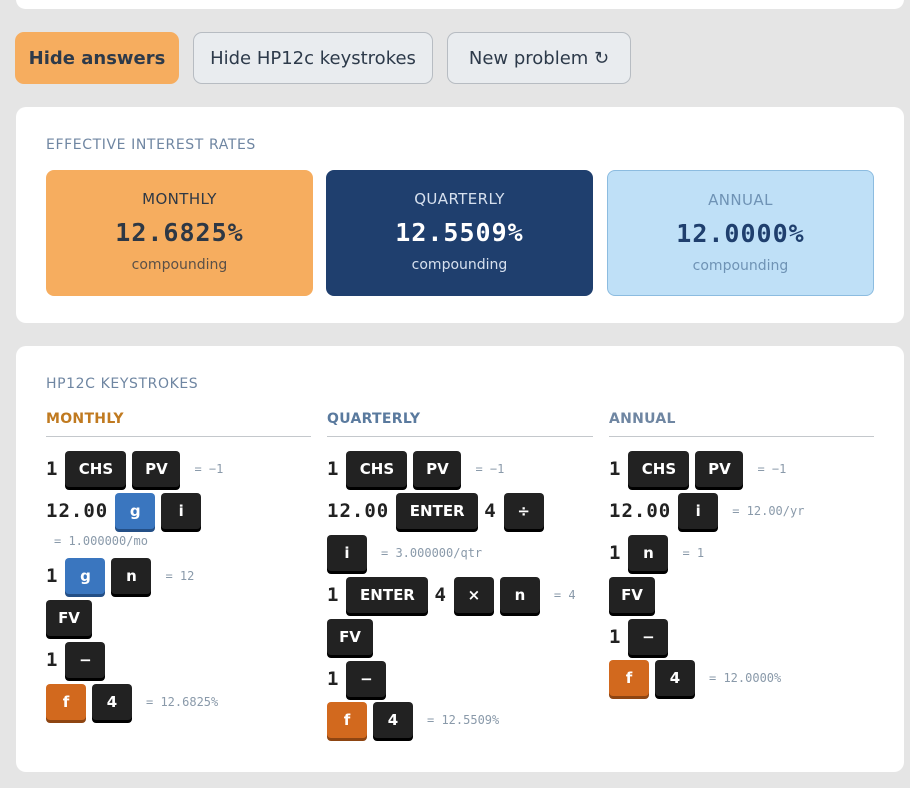 Image resolution: width=910 pixels, height=788 pixels. Describe the element at coordinates (151, 145) in the screenshot. I see `rates-section-title: EFFECTIVE INTEREST RATES` at that location.